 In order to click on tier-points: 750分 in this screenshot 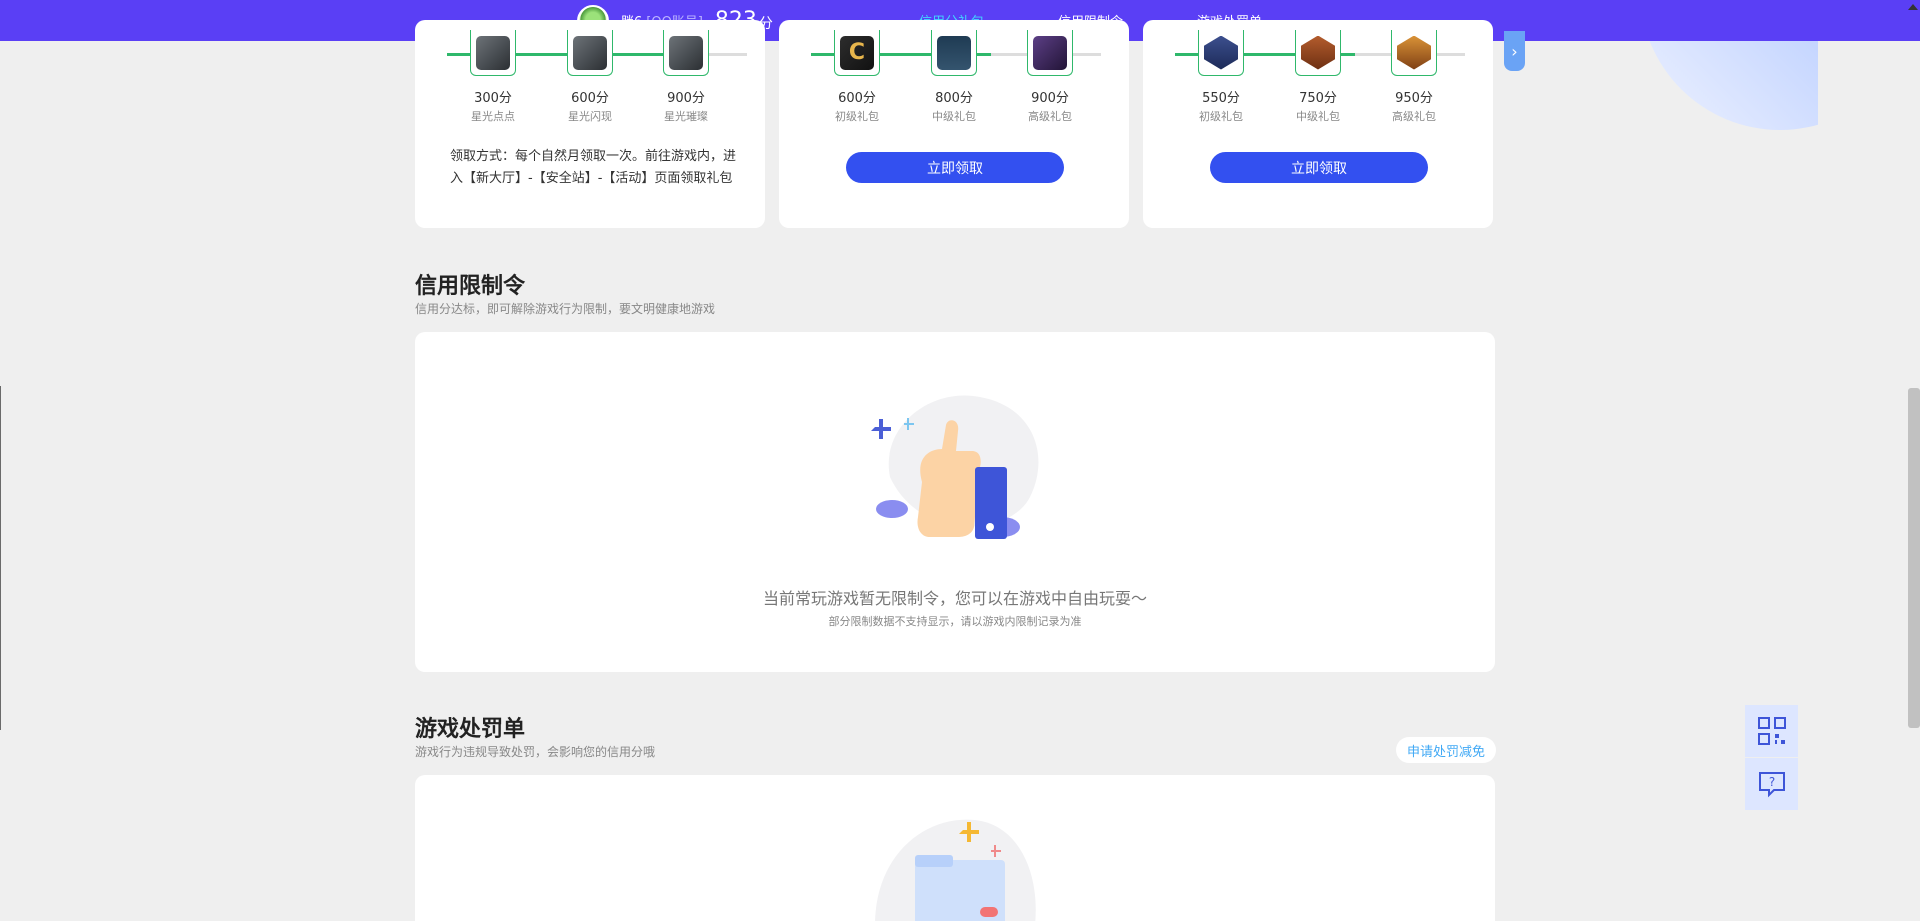, I will do `click(1318, 98)`.